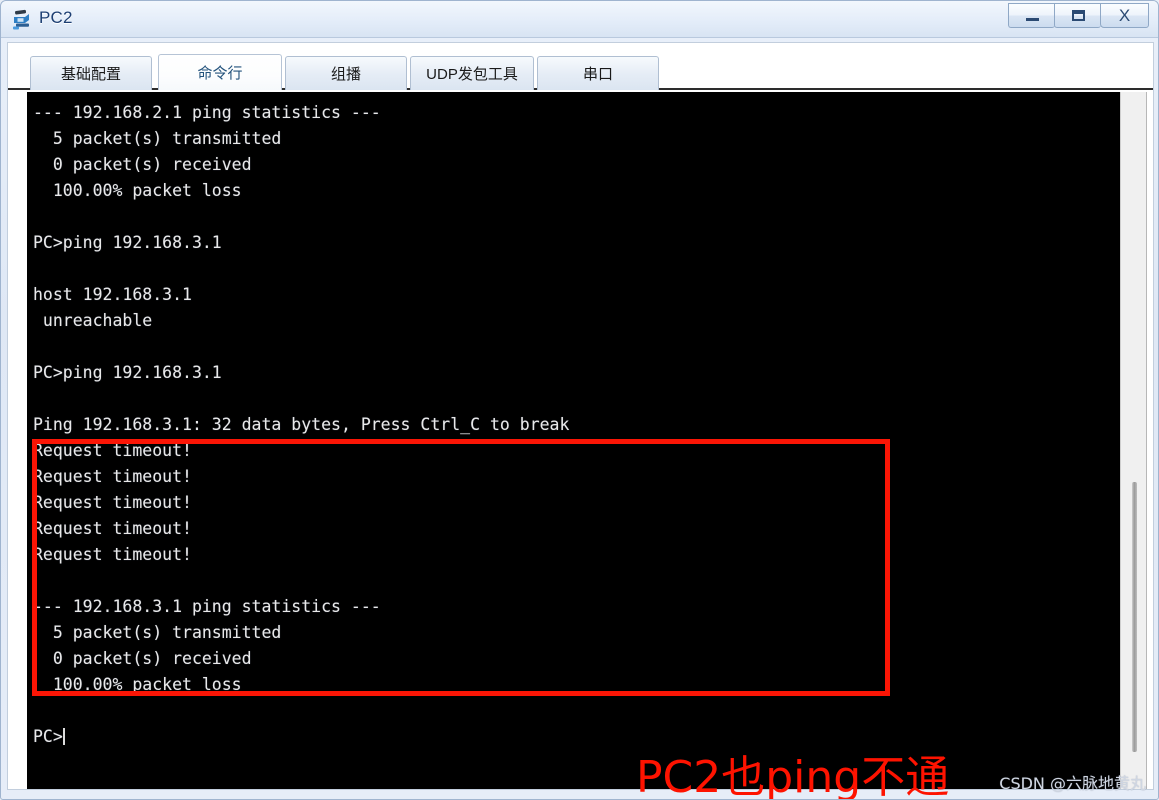 The height and width of the screenshot is (800, 1159). Describe the element at coordinates (30, 440) in the screenshot. I see `console-left-gutter` at that location.